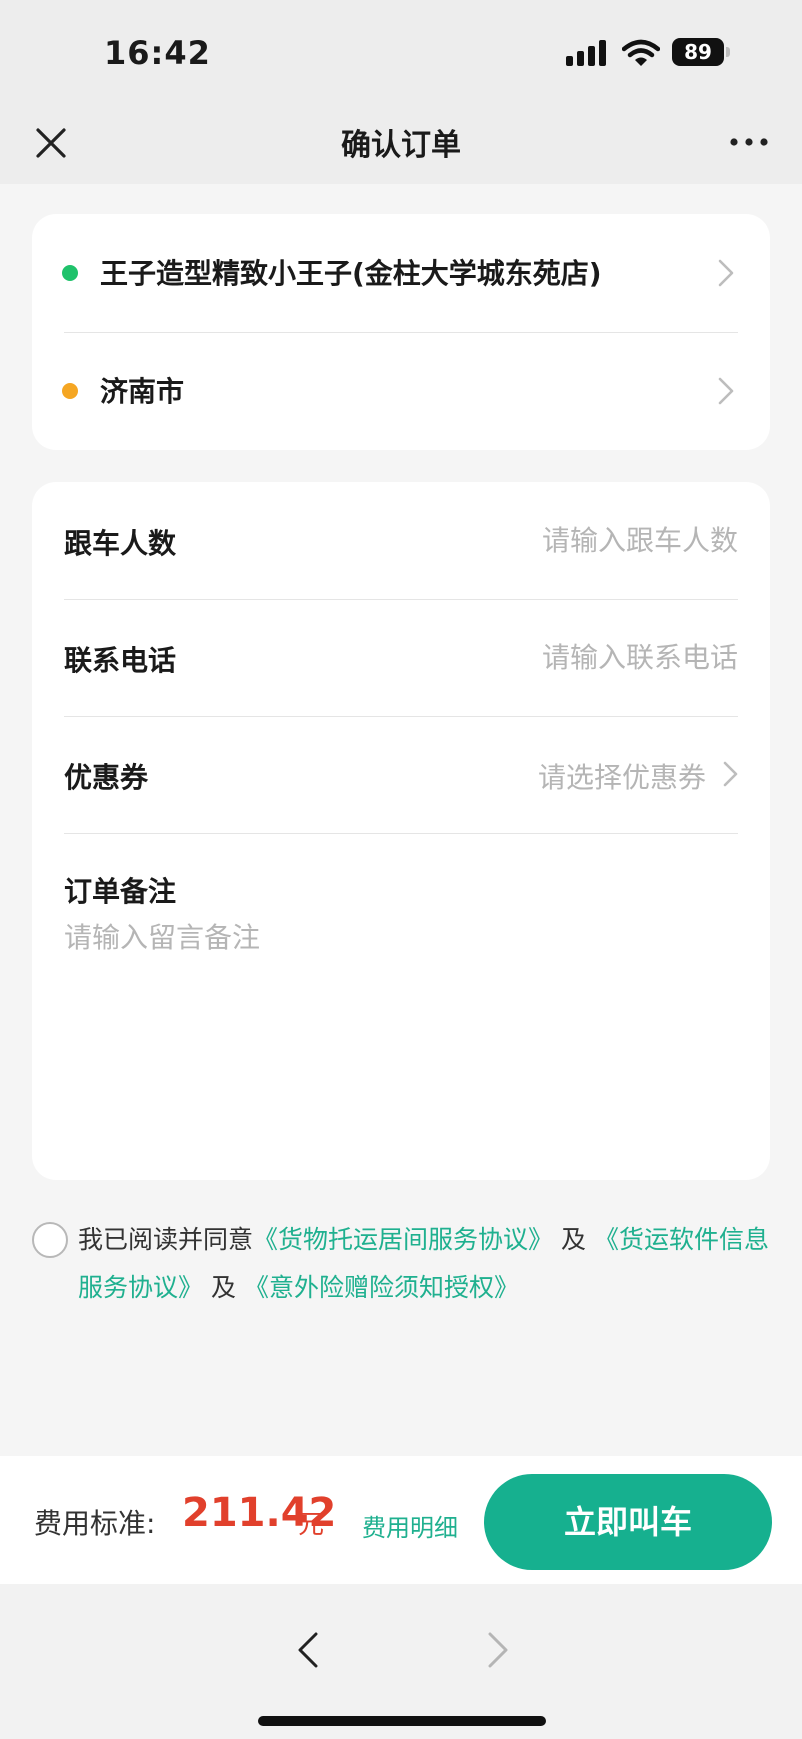 This screenshot has height=1739, width=802. What do you see at coordinates (311, 1525) in the screenshot?
I see `fee-unit: 元` at bounding box center [311, 1525].